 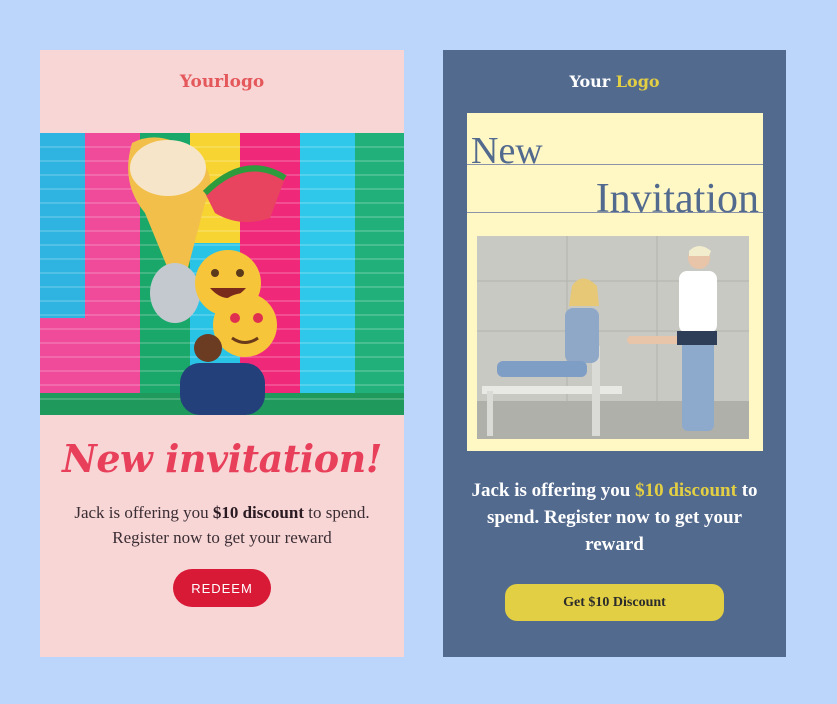 I want to click on get-discount-button: Get $10 Discount, so click(x=614, y=602).